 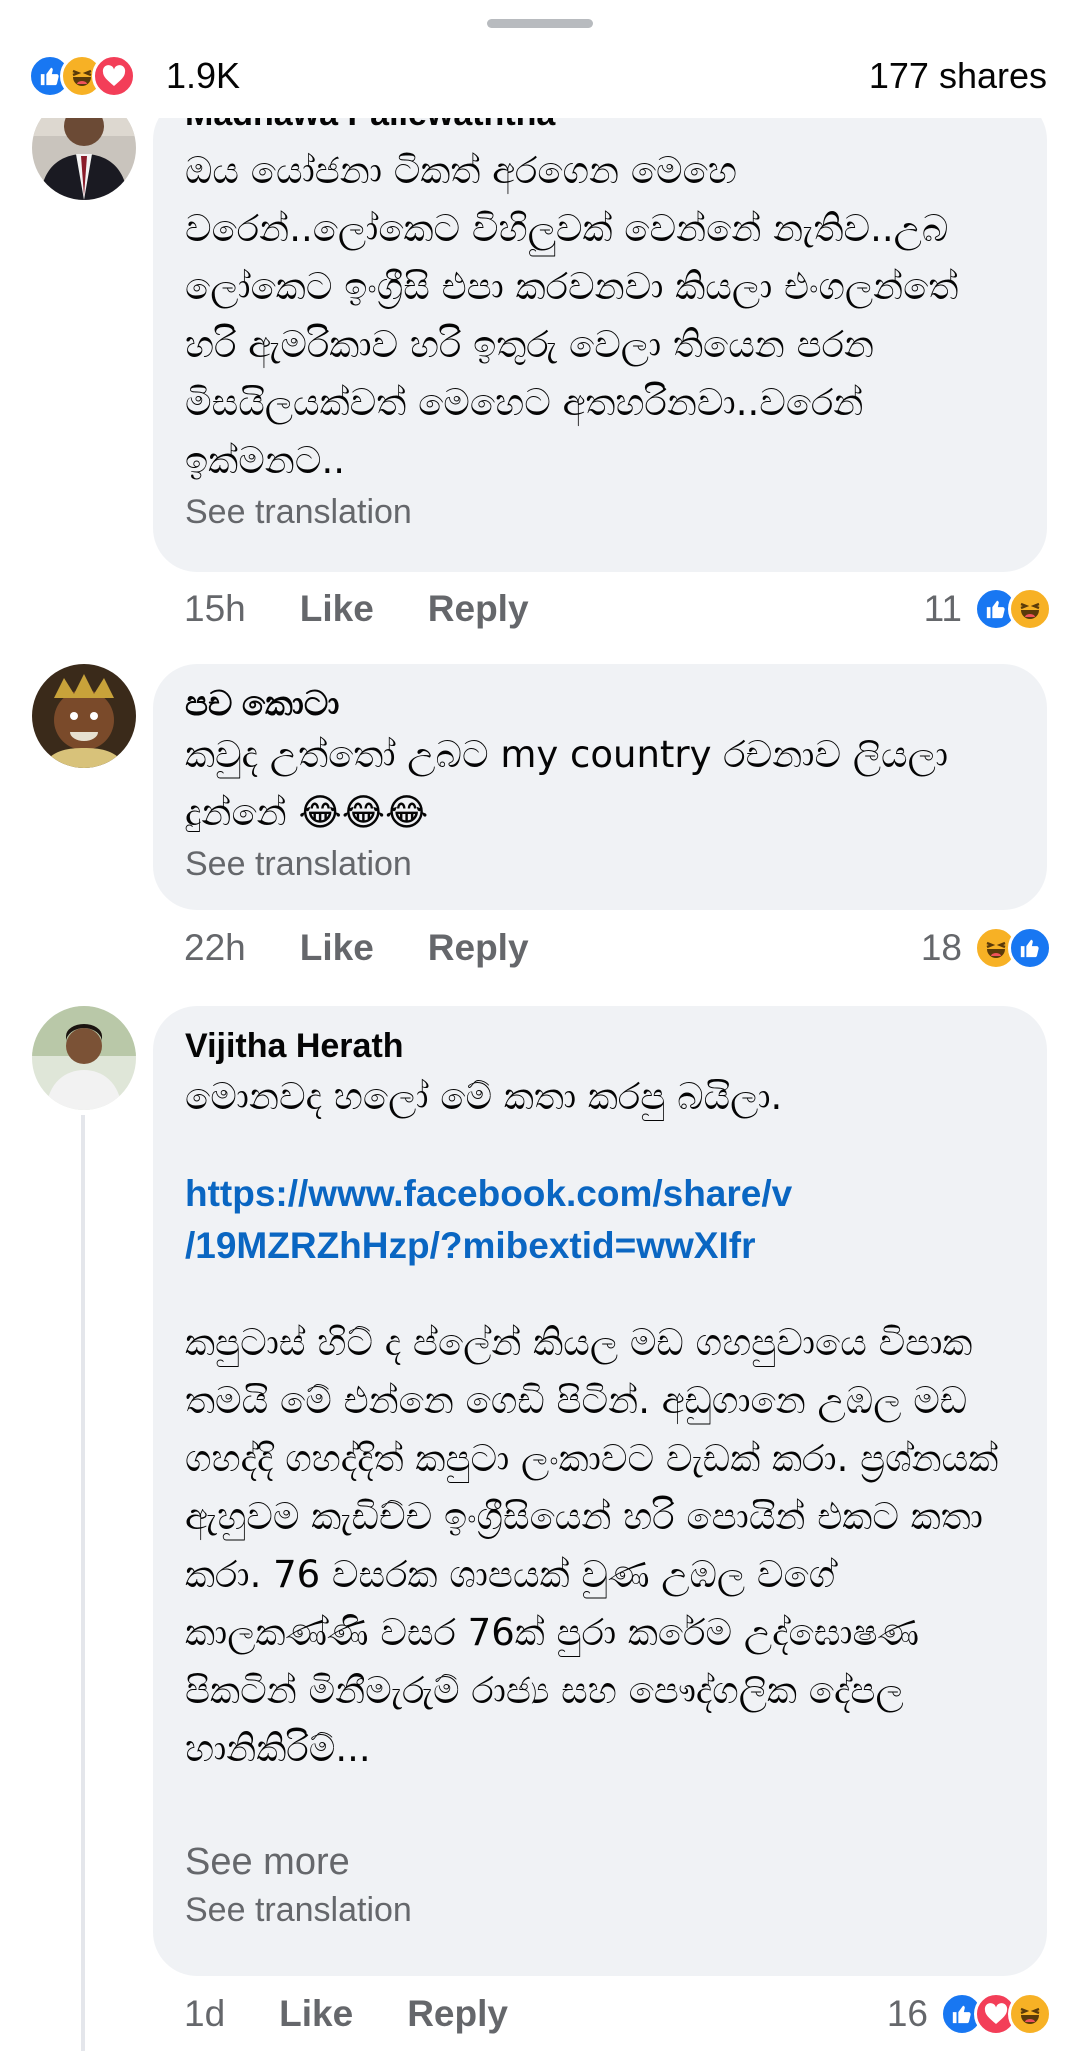 What do you see at coordinates (383, 609) in the screenshot?
I see `comment-actions: 15h Like Reply` at bounding box center [383, 609].